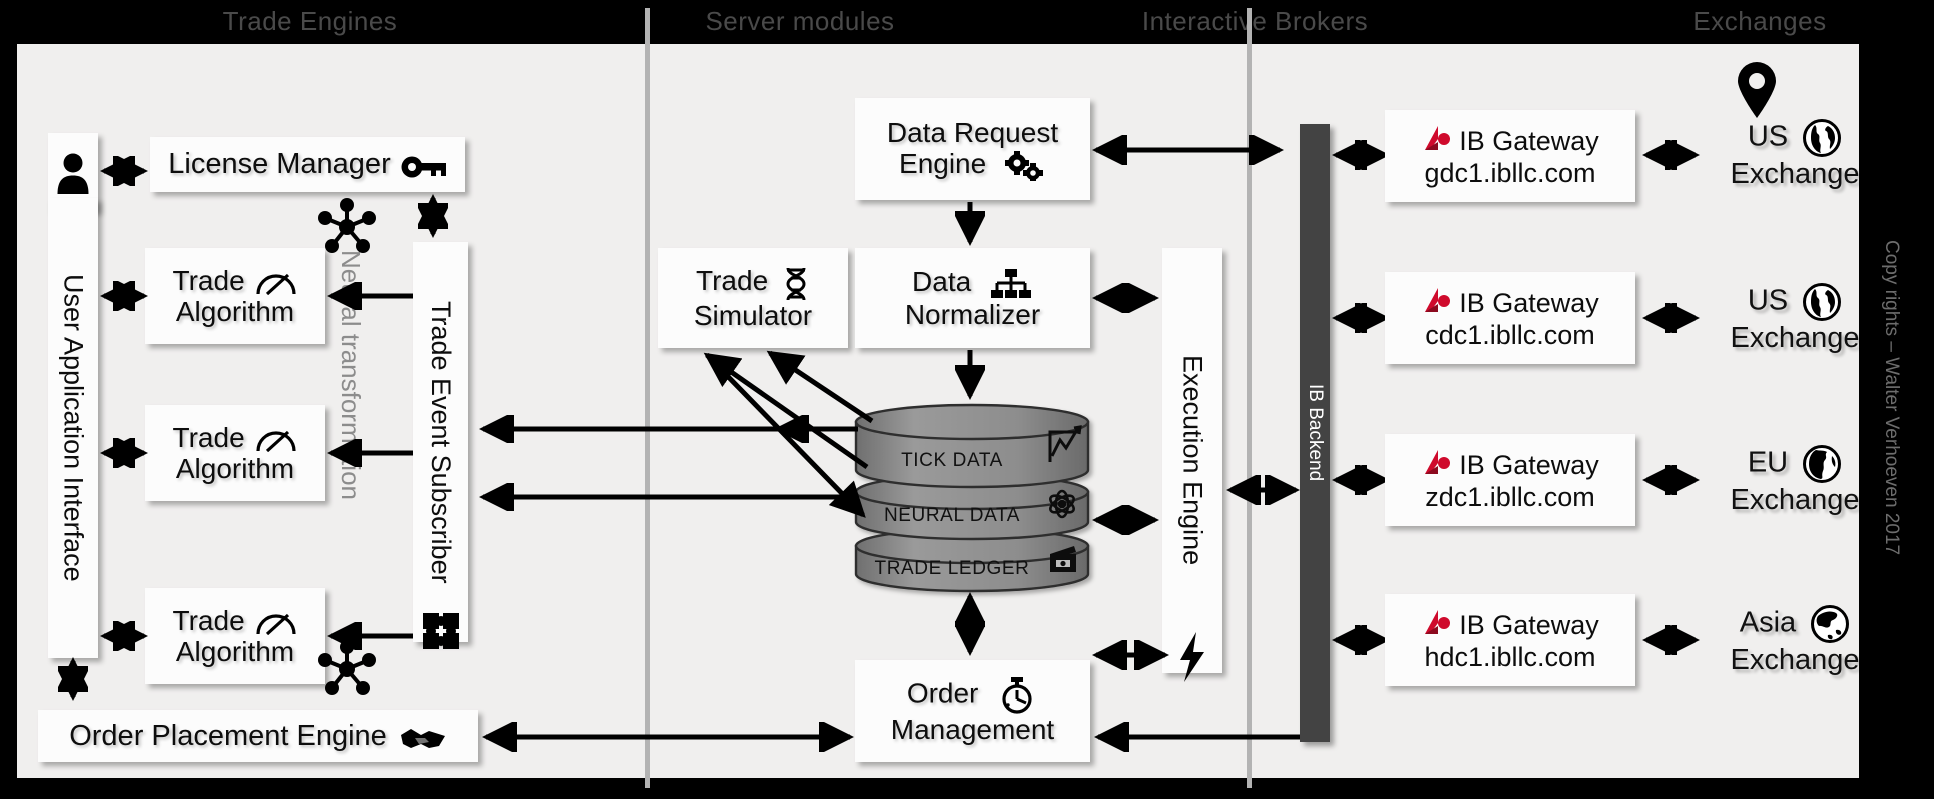 The height and width of the screenshot is (799, 1934). I want to click on gears-icon, so click(1023, 165).